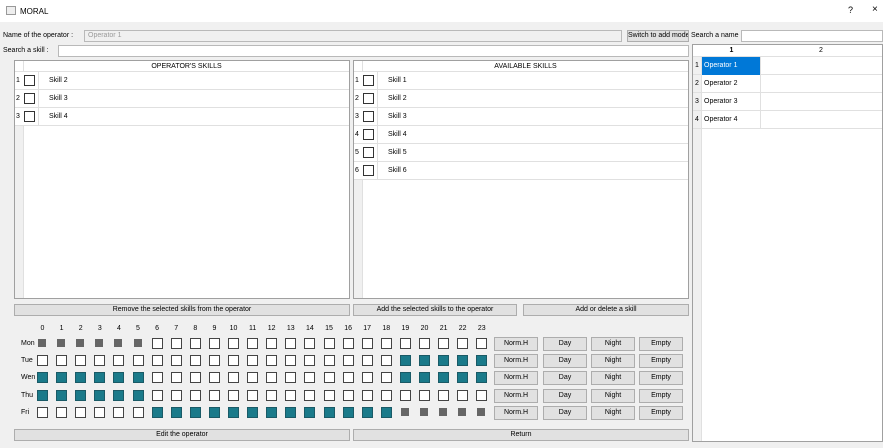 The image size is (883, 448). What do you see at coordinates (875, 9) in the screenshot?
I see `close-icon: ×` at bounding box center [875, 9].